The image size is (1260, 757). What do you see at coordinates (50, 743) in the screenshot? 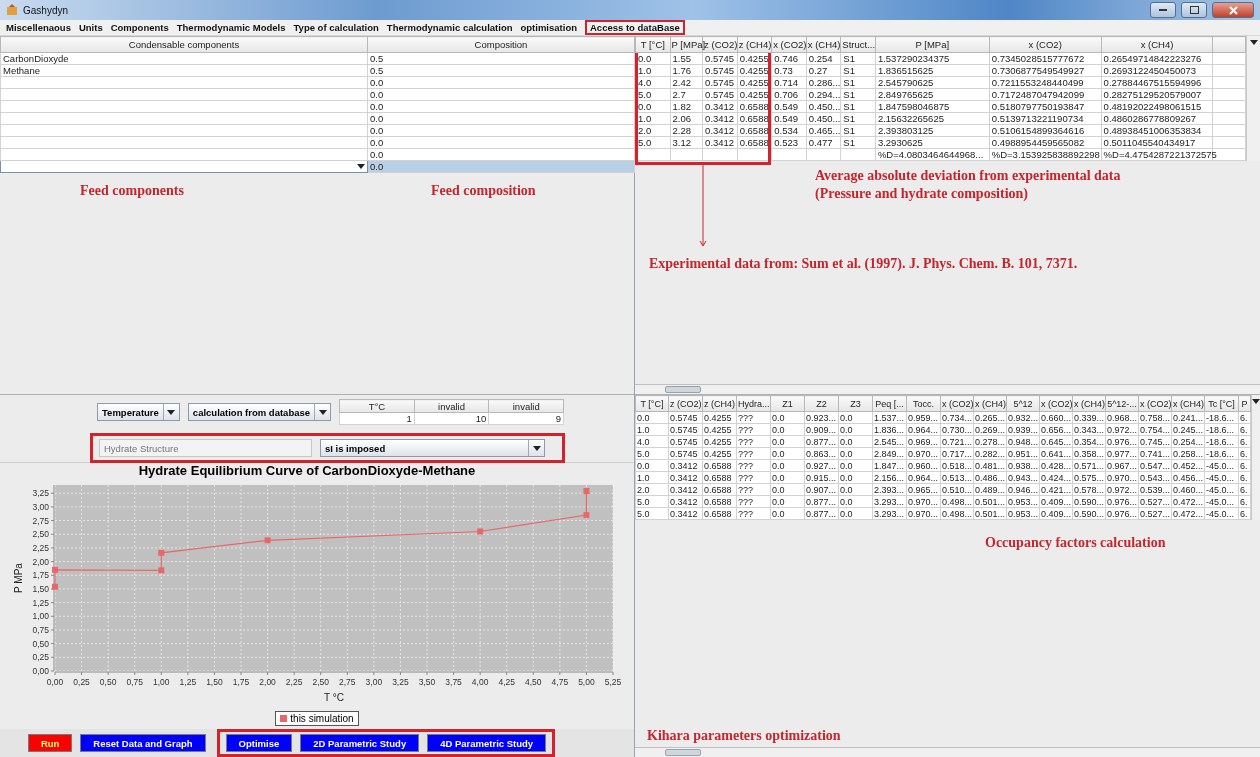
I see `action-button: Run` at bounding box center [50, 743].